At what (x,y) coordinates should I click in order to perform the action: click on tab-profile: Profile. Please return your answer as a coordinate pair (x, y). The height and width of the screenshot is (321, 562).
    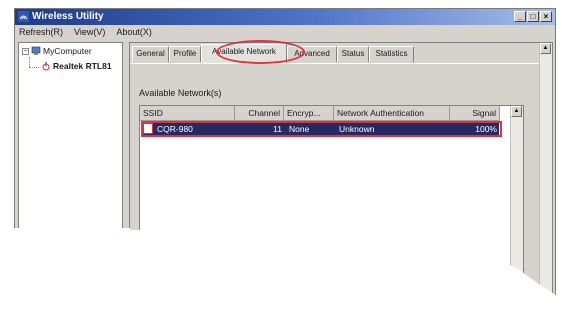
    Looking at the image, I should click on (185, 54).